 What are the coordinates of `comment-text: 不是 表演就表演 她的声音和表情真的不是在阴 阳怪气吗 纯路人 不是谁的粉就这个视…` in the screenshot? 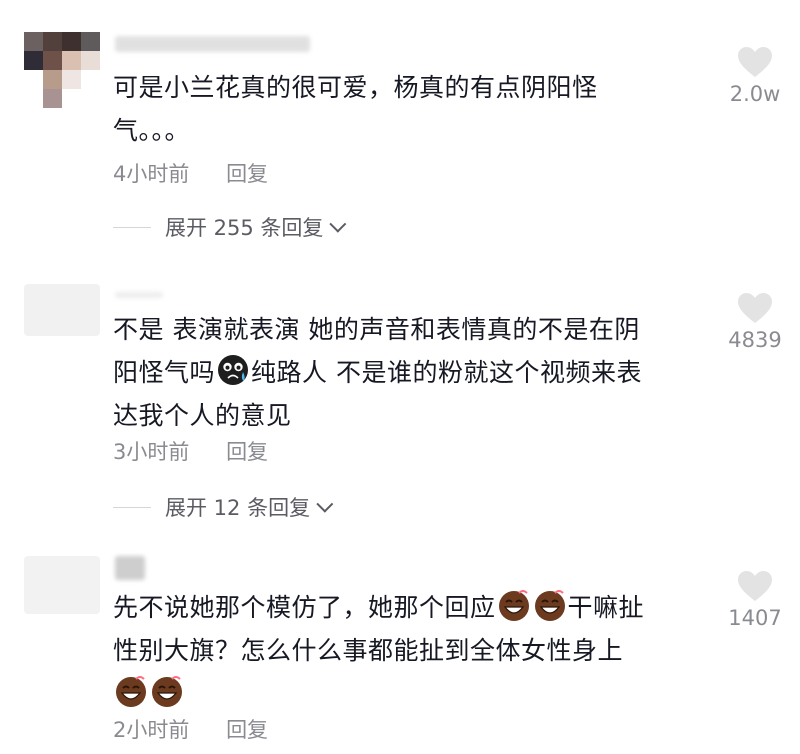 It's located at (377, 372).